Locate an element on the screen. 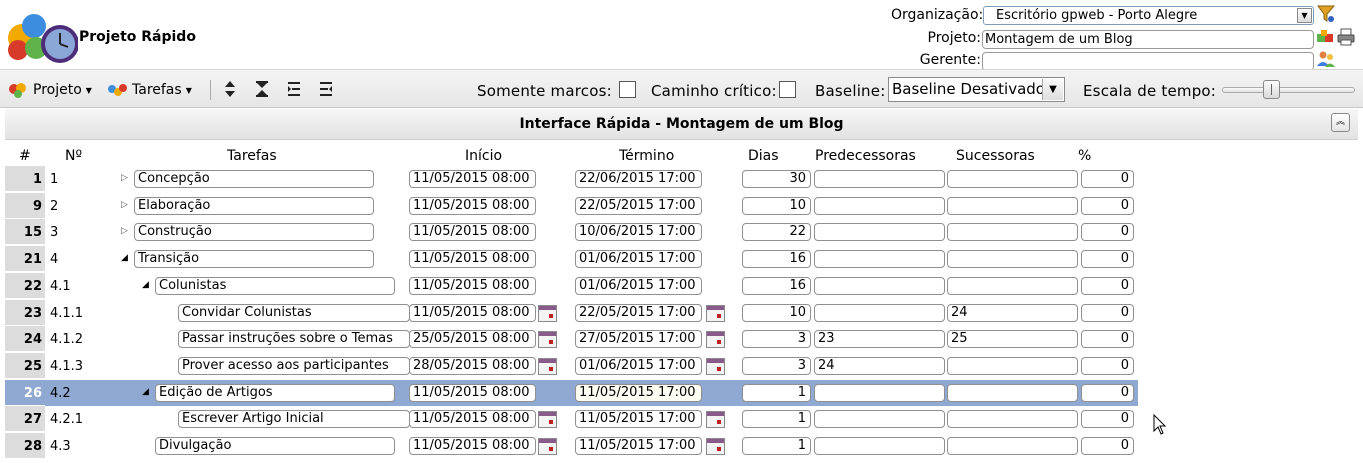 Image resolution: width=1363 pixels, height=463 pixels. puzzle-icon is located at coordinates (1326, 38).